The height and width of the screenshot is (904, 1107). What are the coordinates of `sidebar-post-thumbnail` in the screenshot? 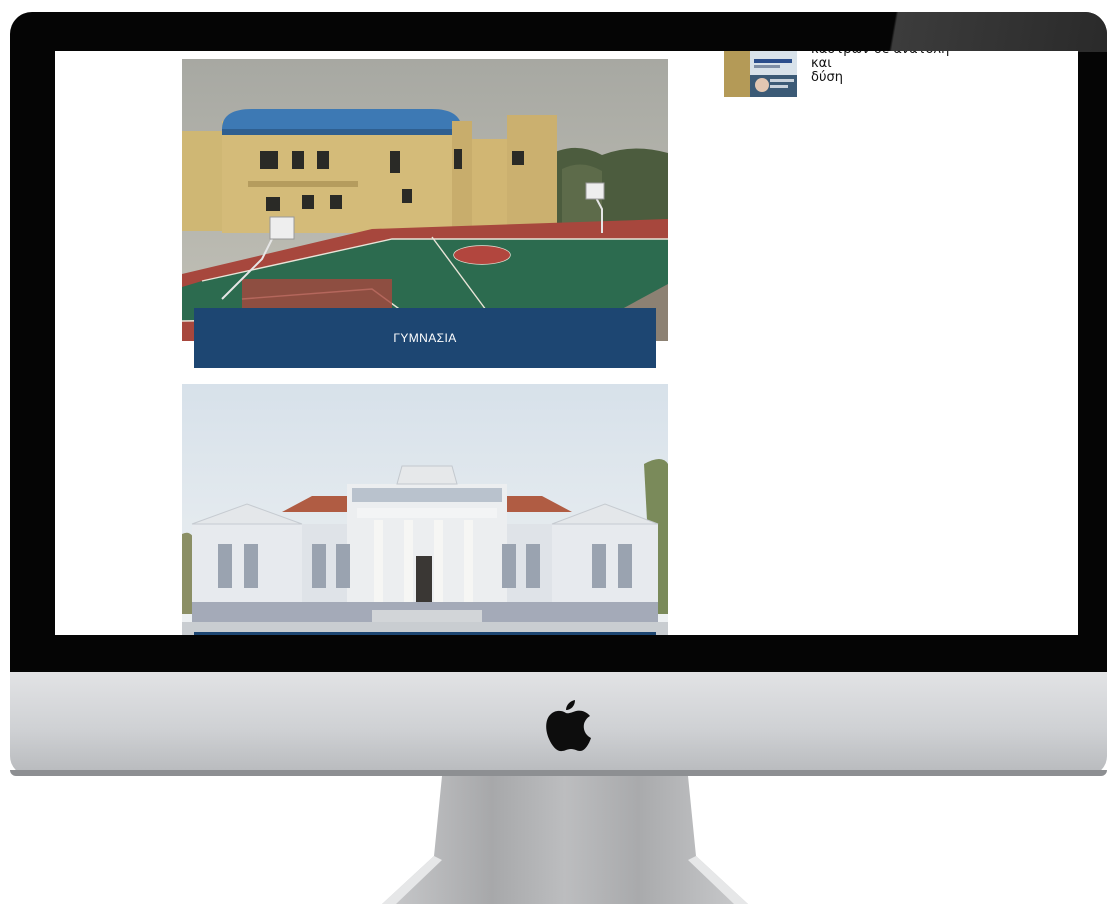 It's located at (760, 74).